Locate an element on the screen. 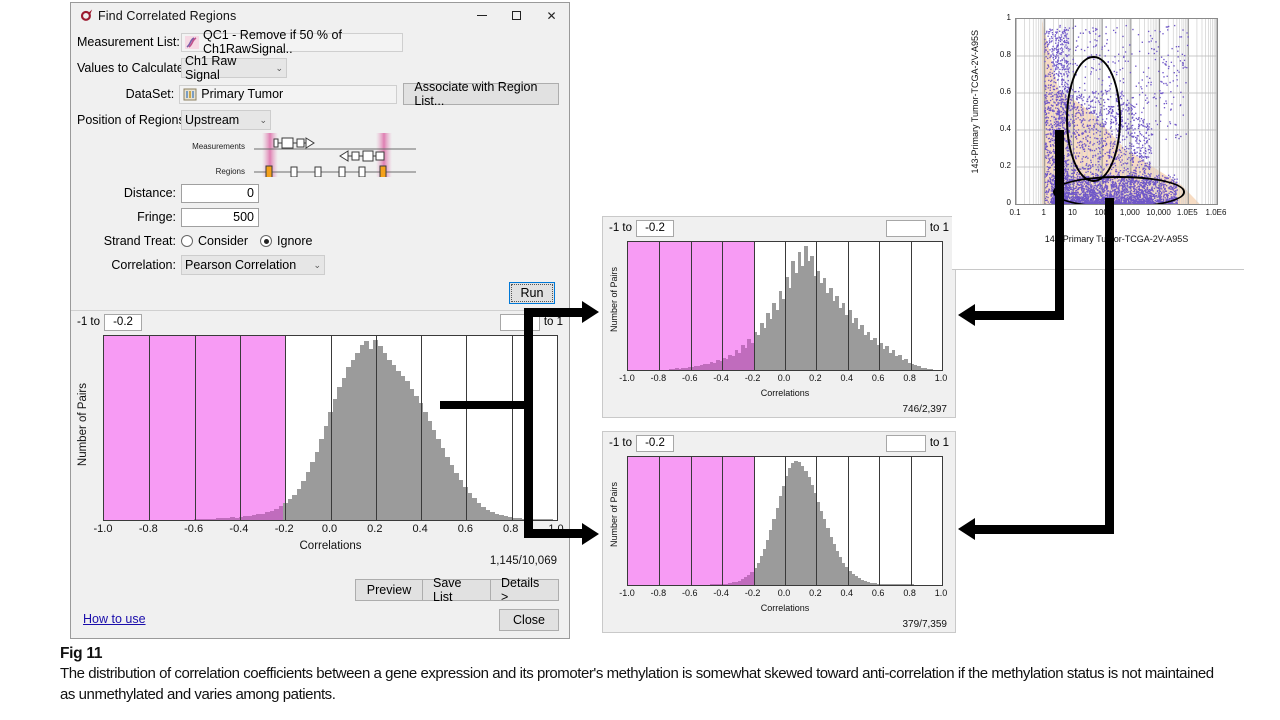 The width and height of the screenshot is (1280, 720). correlation-dropdown: Pearson Correlation ⌄ is located at coordinates (253, 265).